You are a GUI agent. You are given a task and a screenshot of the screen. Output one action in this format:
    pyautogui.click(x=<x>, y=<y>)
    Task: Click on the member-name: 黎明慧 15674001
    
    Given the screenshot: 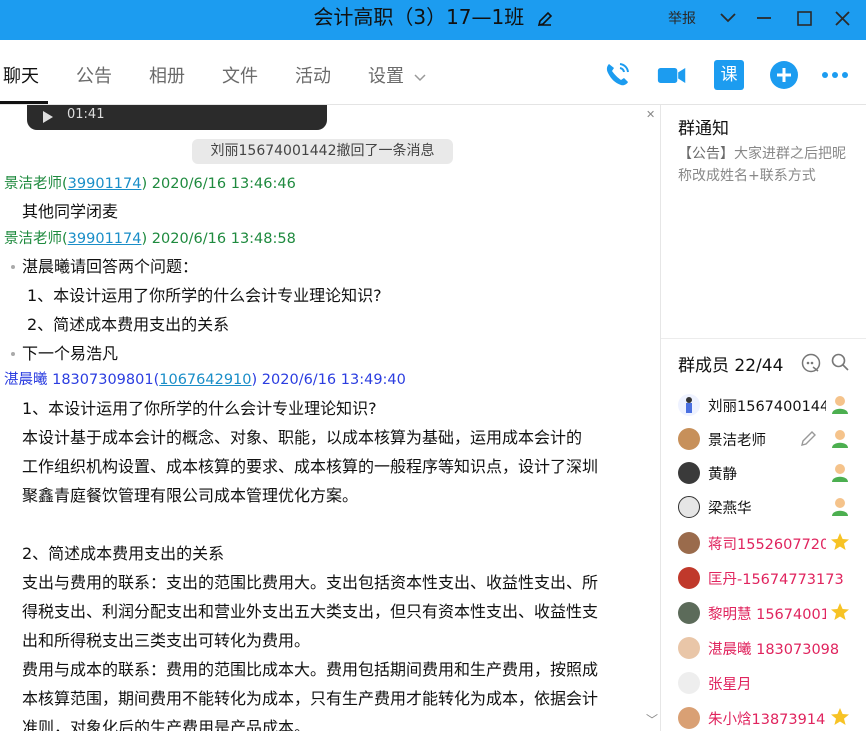 What is the action you would take?
    pyautogui.click(x=767, y=615)
    